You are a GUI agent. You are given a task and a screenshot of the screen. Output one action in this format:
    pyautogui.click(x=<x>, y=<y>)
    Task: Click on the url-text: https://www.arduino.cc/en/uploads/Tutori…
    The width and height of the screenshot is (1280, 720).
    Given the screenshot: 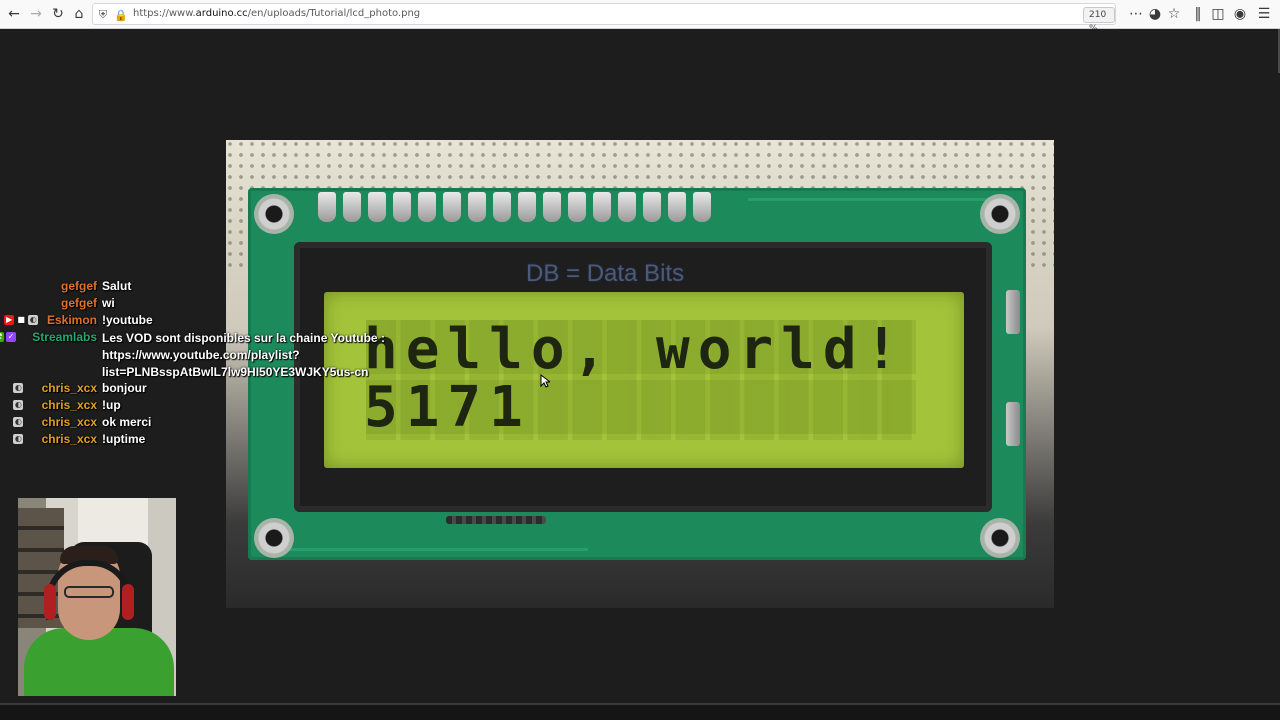 What is the action you would take?
    pyautogui.click(x=276, y=13)
    